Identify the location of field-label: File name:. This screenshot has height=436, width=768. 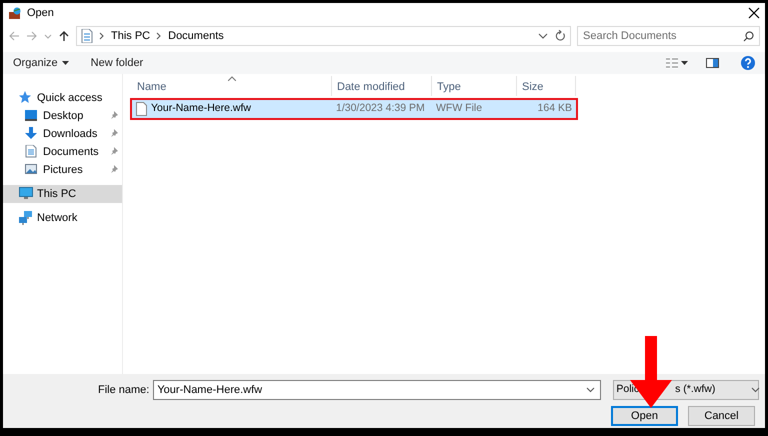
(124, 390).